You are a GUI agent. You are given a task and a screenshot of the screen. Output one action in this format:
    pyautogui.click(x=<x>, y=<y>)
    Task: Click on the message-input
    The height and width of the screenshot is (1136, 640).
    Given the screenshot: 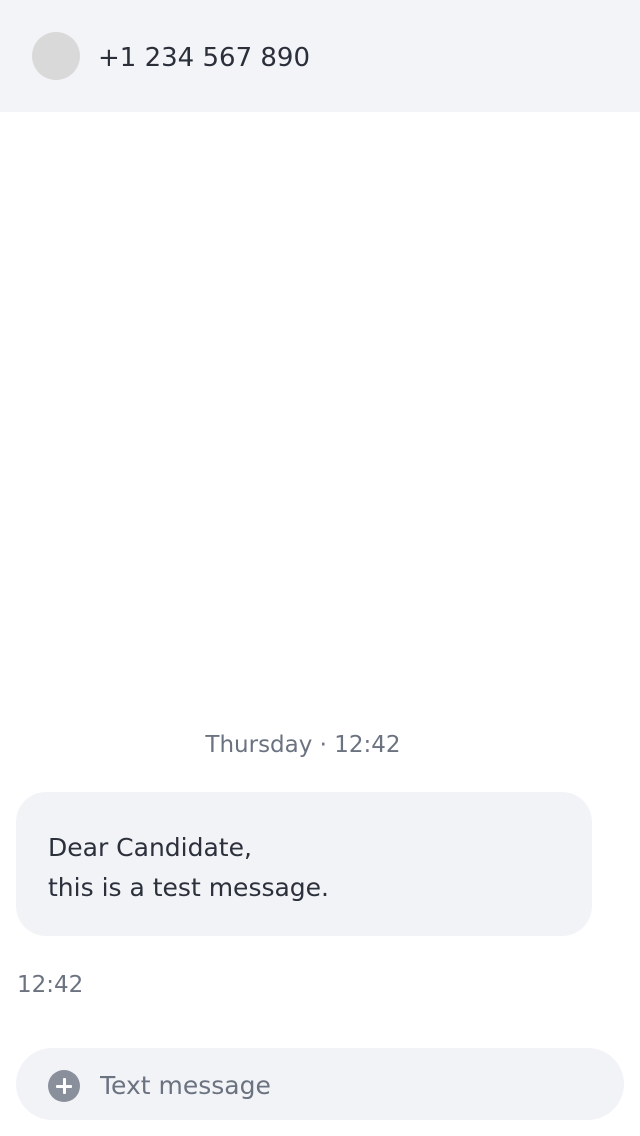 What is the action you would take?
    pyautogui.click(x=350, y=1085)
    